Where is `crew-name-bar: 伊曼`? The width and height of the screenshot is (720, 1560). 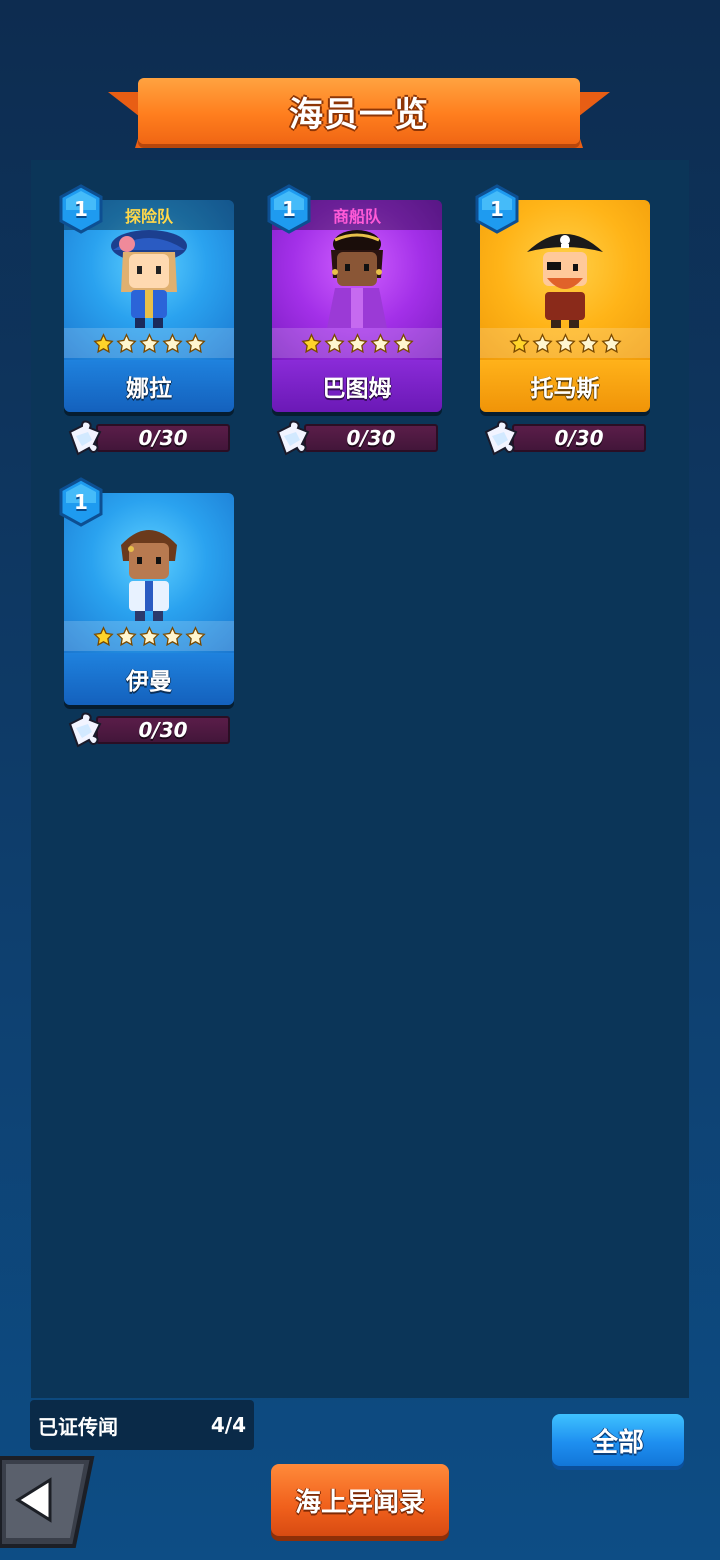
crew-name-bar: 伊曼 is located at coordinates (149, 679).